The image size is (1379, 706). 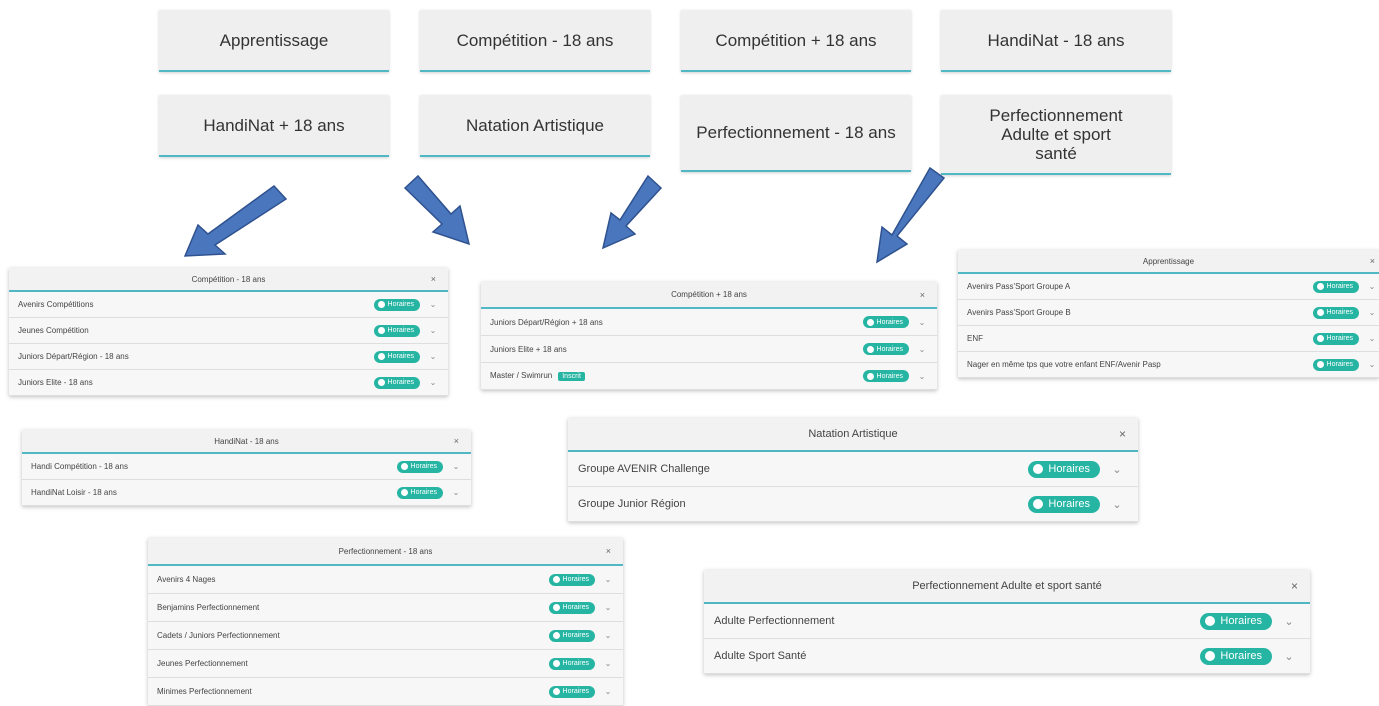 What do you see at coordinates (1168, 313) in the screenshot?
I see `list-item: Avenirs Pass'Sport Groupe B Horaires ⌄` at bounding box center [1168, 313].